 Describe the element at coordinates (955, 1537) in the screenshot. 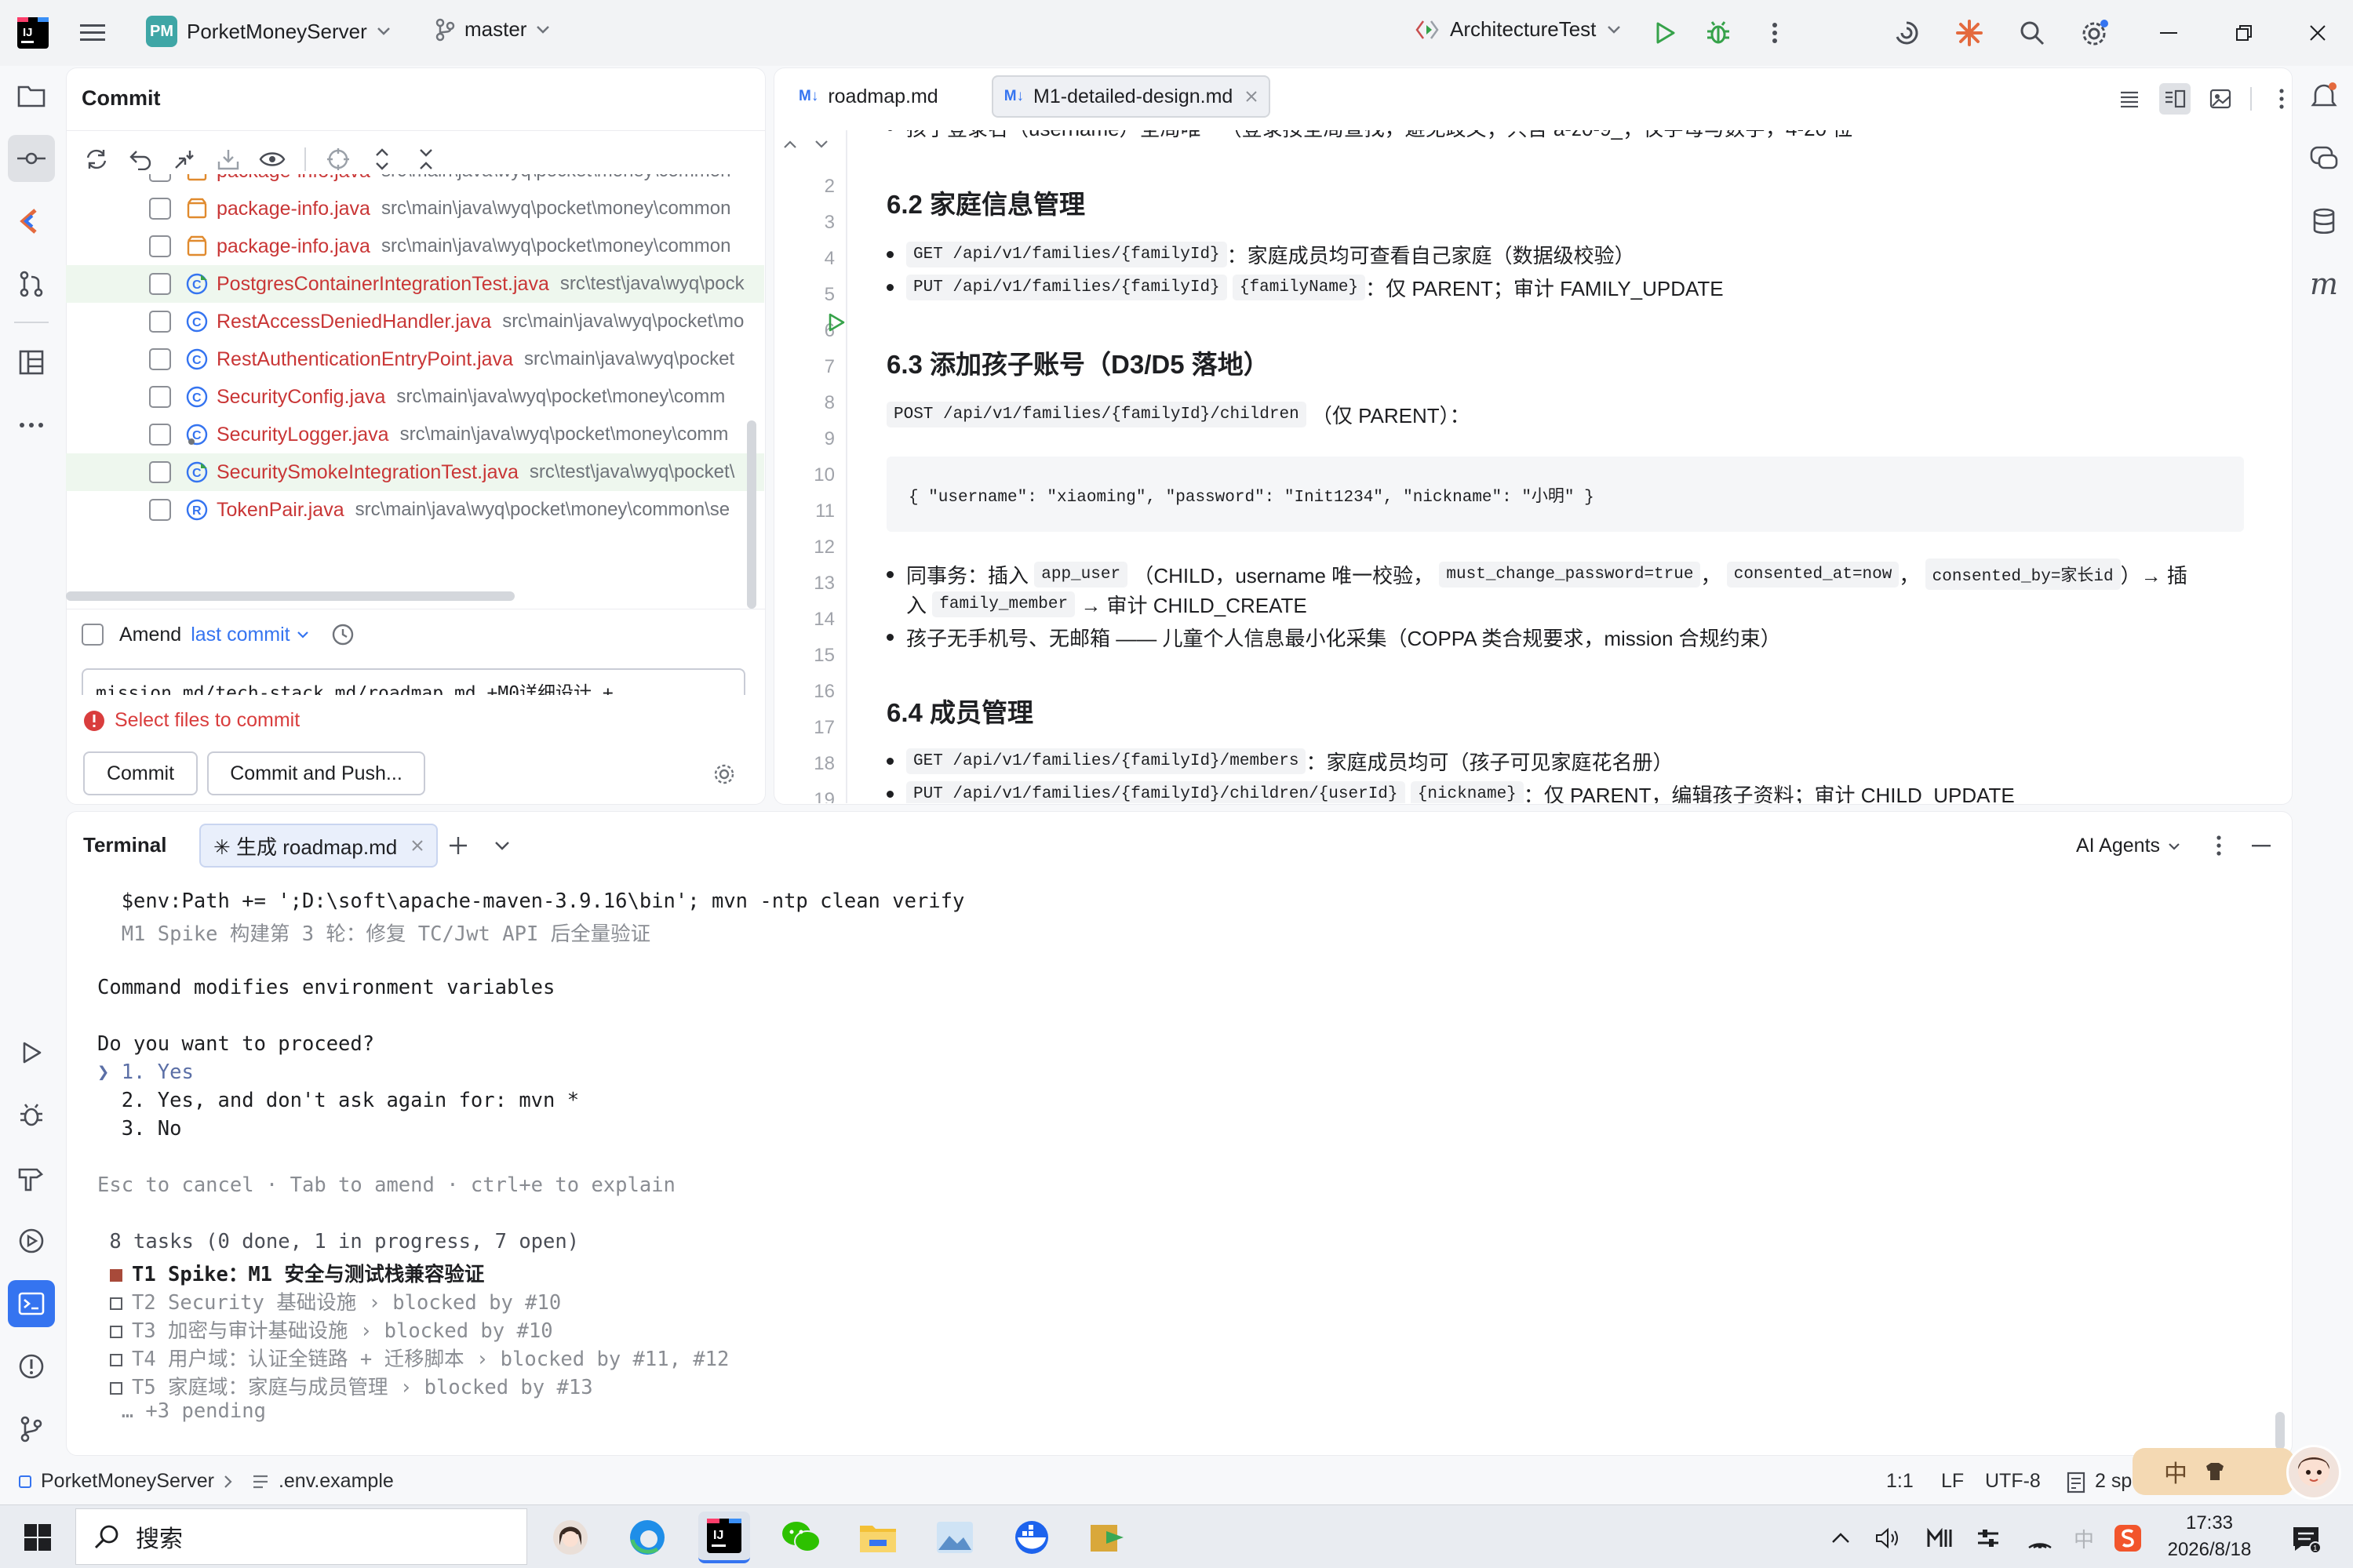

I see `taskbar-image-viewer-icon` at that location.